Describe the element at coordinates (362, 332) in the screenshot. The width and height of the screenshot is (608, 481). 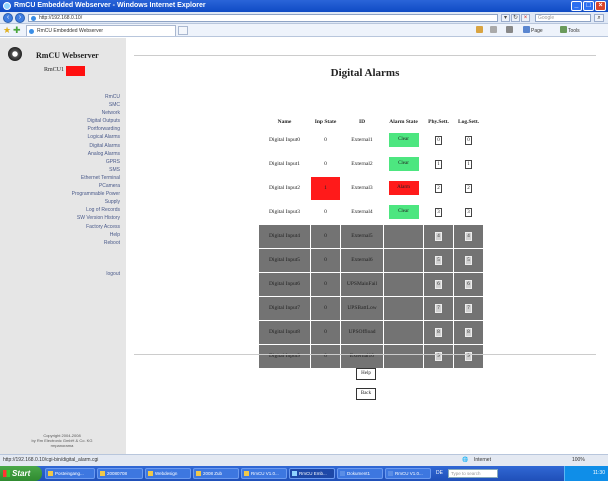
I see `cell-id: UPSOffload` at that location.